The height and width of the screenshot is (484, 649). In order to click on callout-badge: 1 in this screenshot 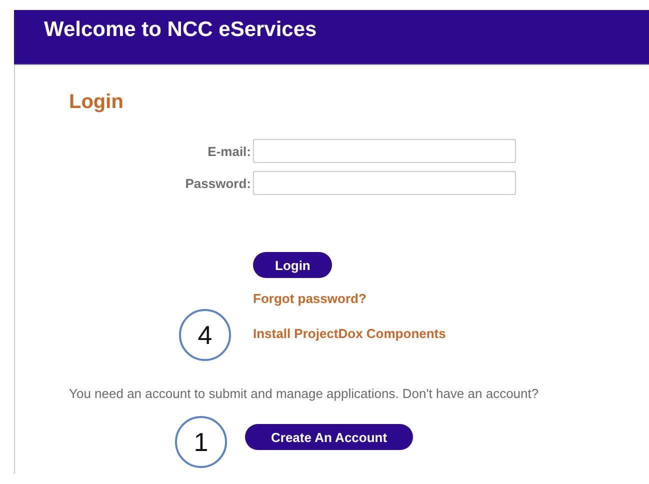, I will do `click(201, 442)`.